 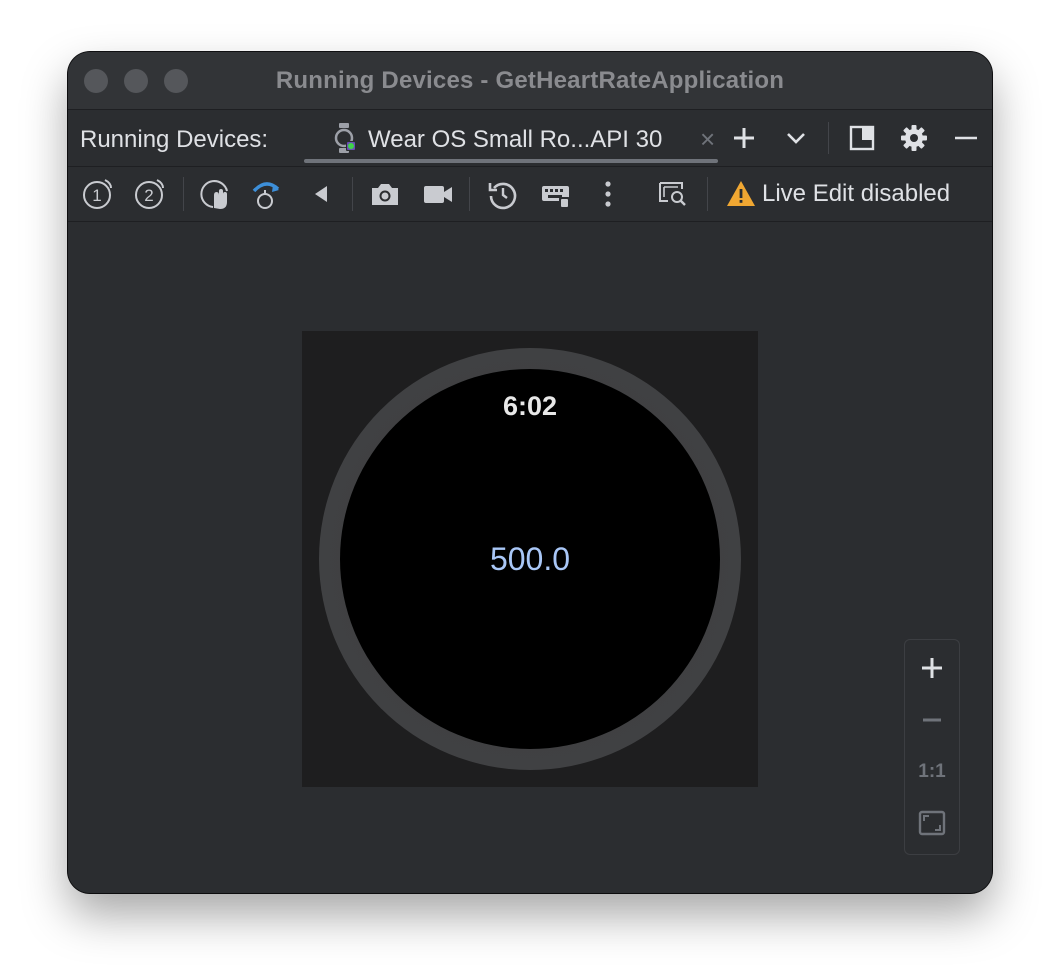 What do you see at coordinates (345, 138) in the screenshot?
I see `wear-watch-icon` at bounding box center [345, 138].